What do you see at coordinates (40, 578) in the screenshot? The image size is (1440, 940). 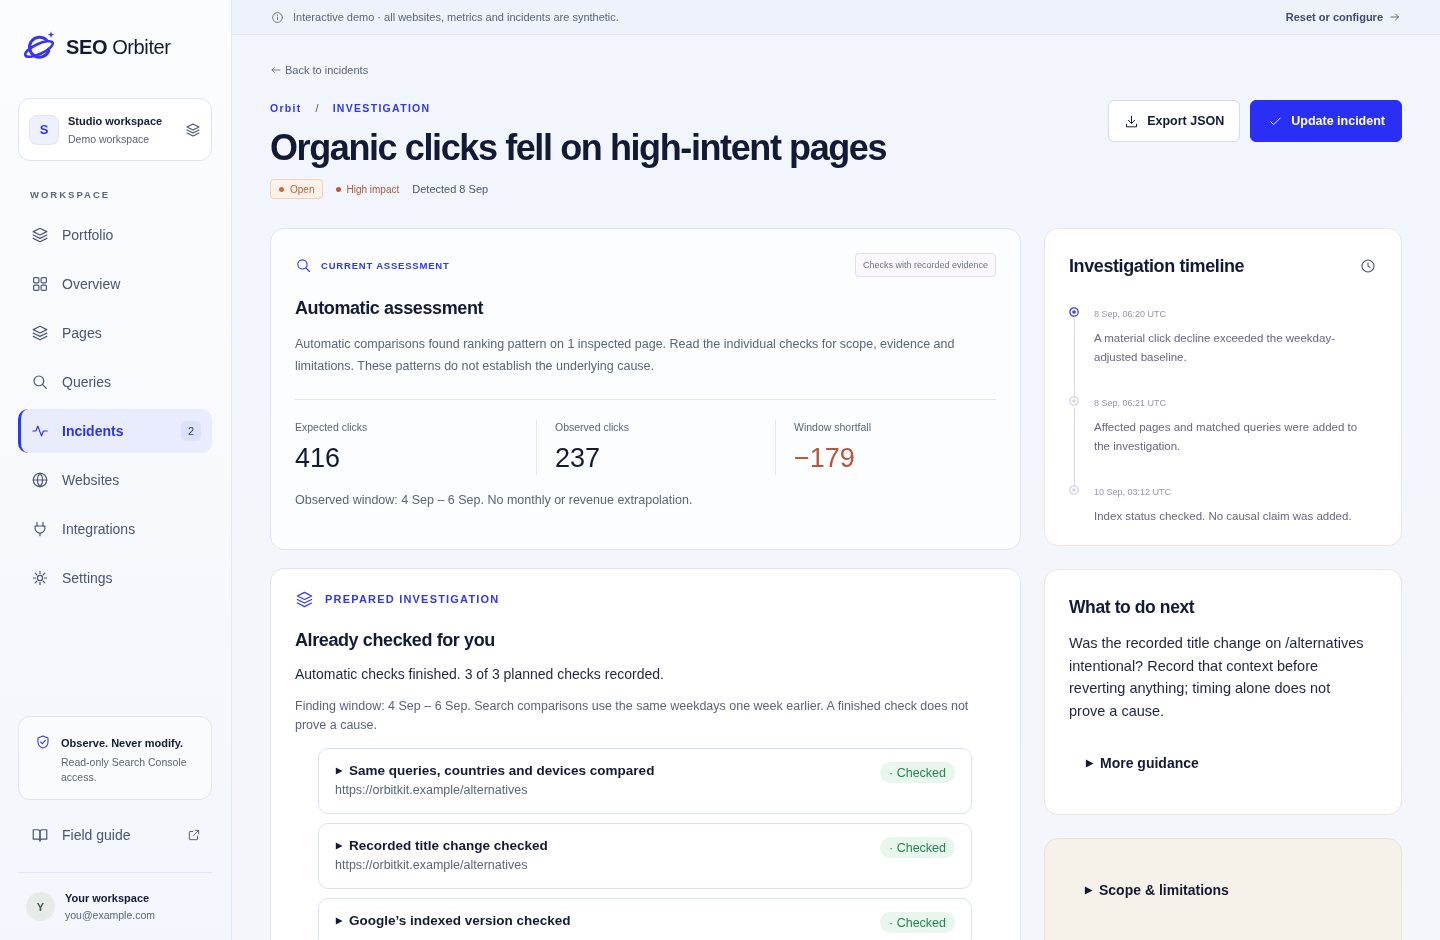 I see `settings-icon` at bounding box center [40, 578].